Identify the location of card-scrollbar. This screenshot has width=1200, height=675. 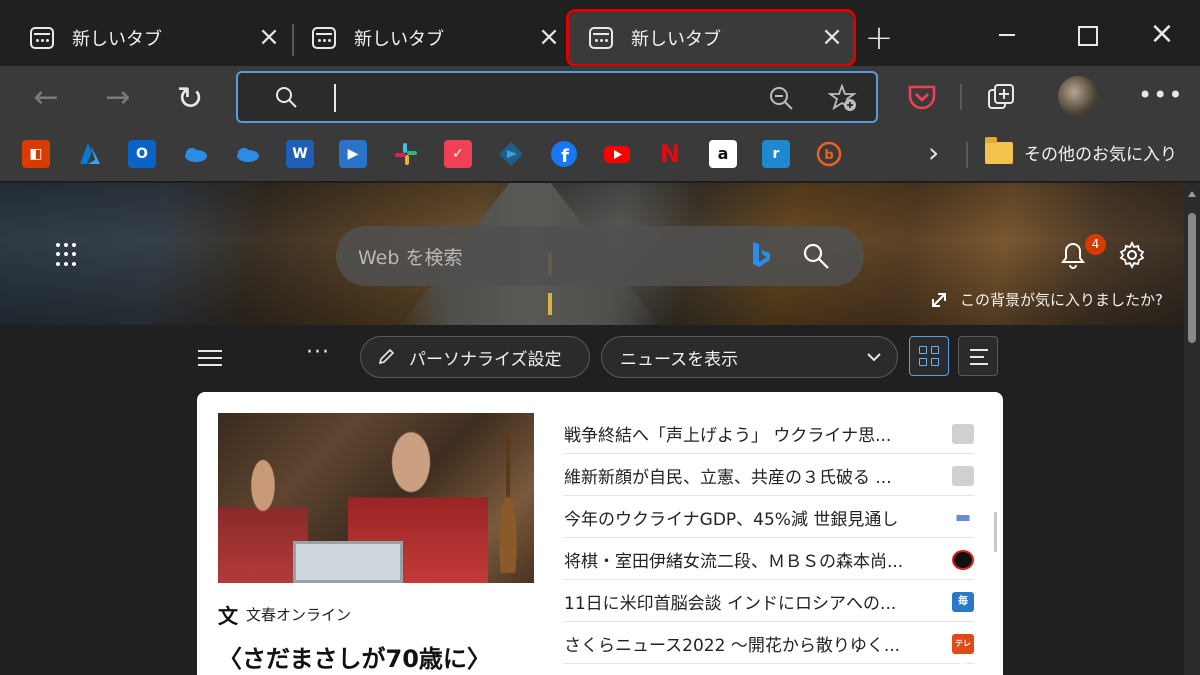
(995, 532).